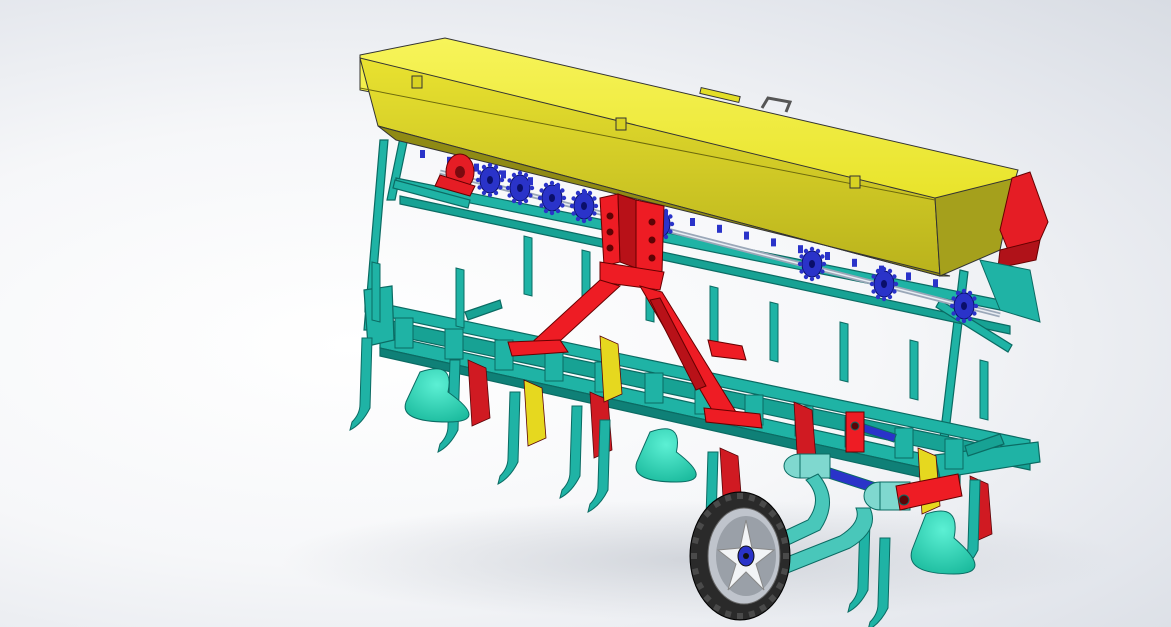 This screenshot has width=1171, height=627. Describe the element at coordinates (740, 556) in the screenshot. I see `depth-wheel` at that location.